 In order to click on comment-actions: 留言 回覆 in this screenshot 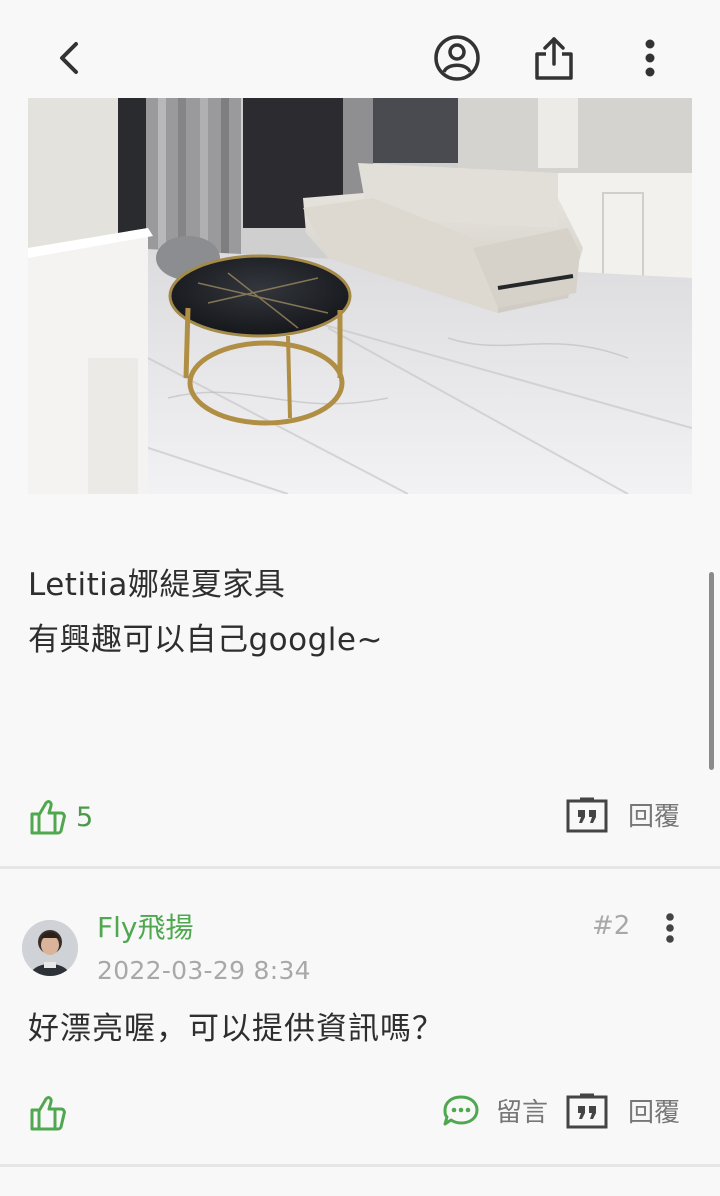, I will do `click(360, 1116)`.